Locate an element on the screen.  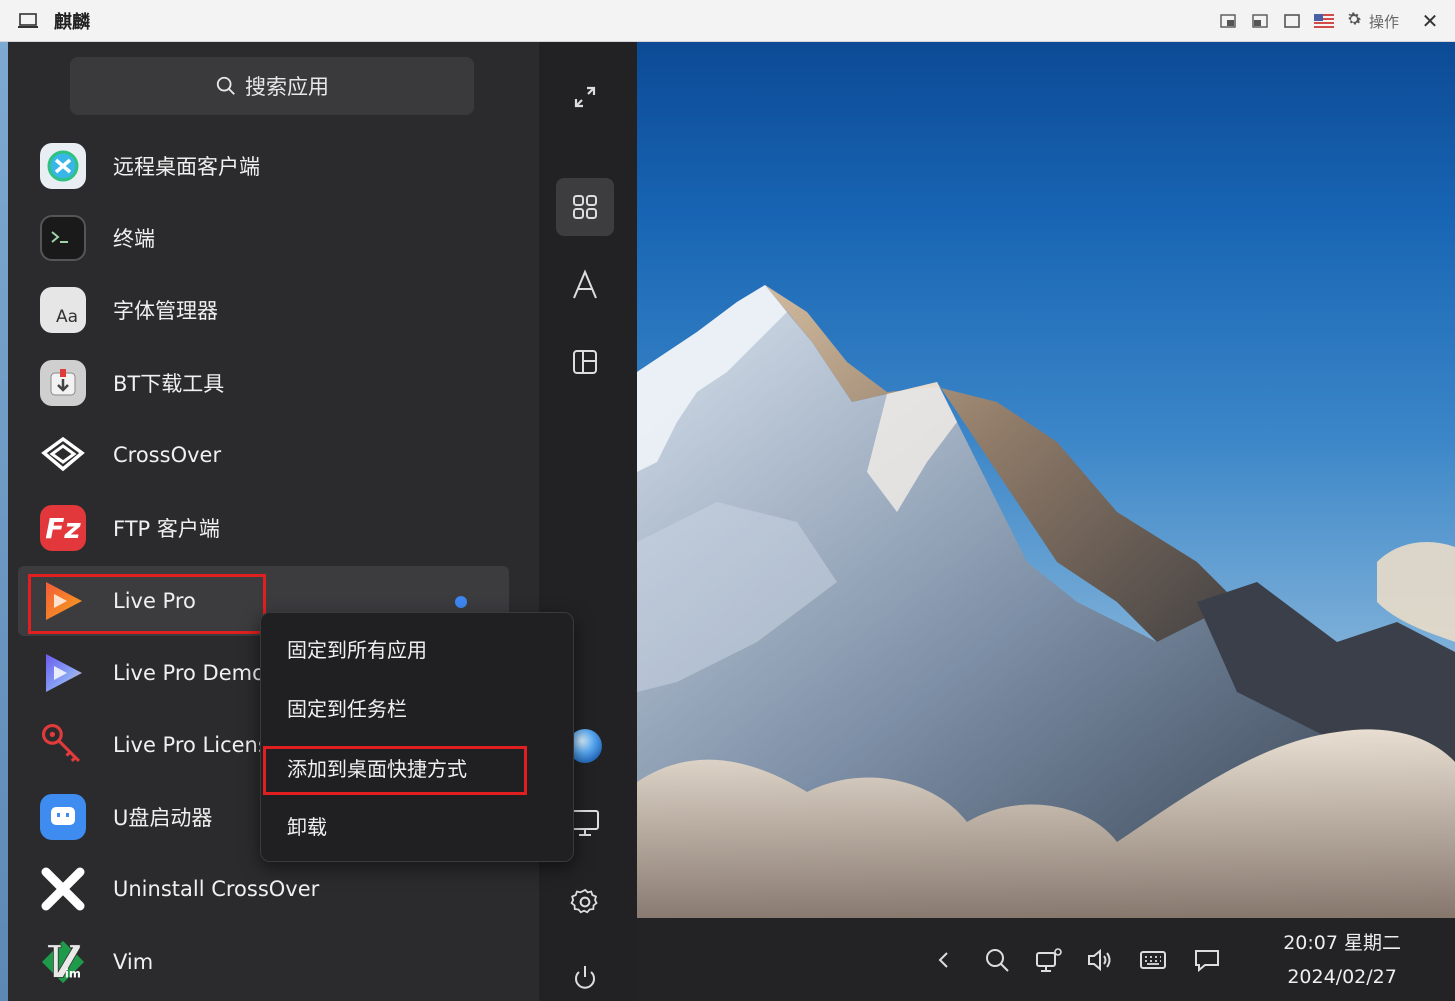
alphabet-sort-icon is located at coordinates (585, 285).